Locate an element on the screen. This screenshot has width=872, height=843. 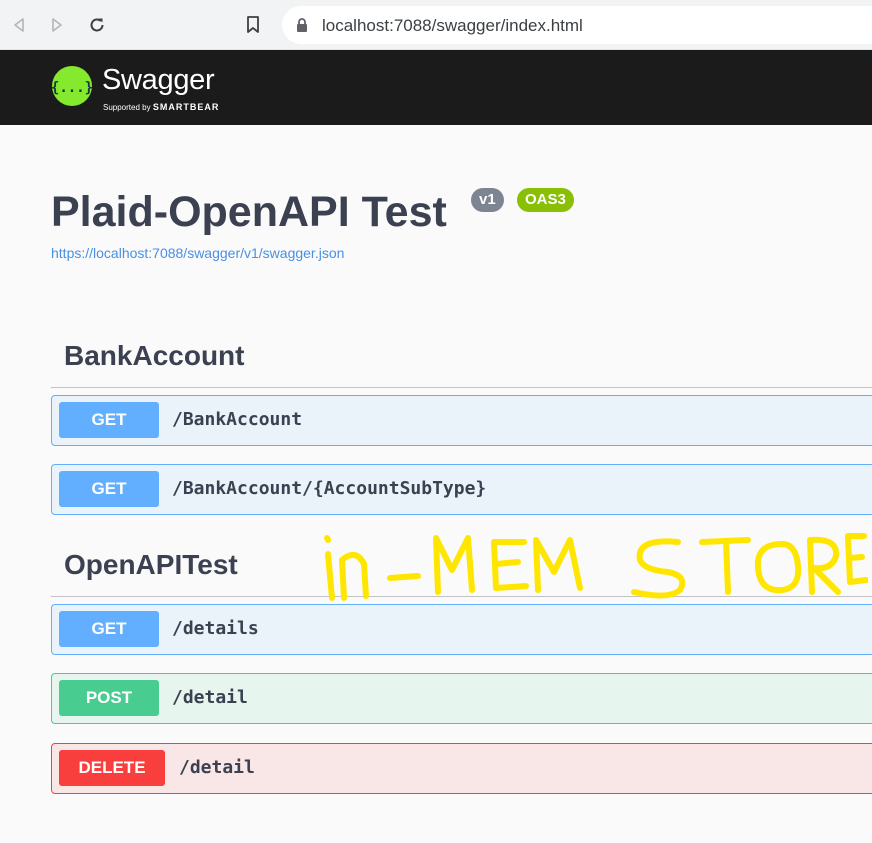
operation-path: /details is located at coordinates (215, 628).